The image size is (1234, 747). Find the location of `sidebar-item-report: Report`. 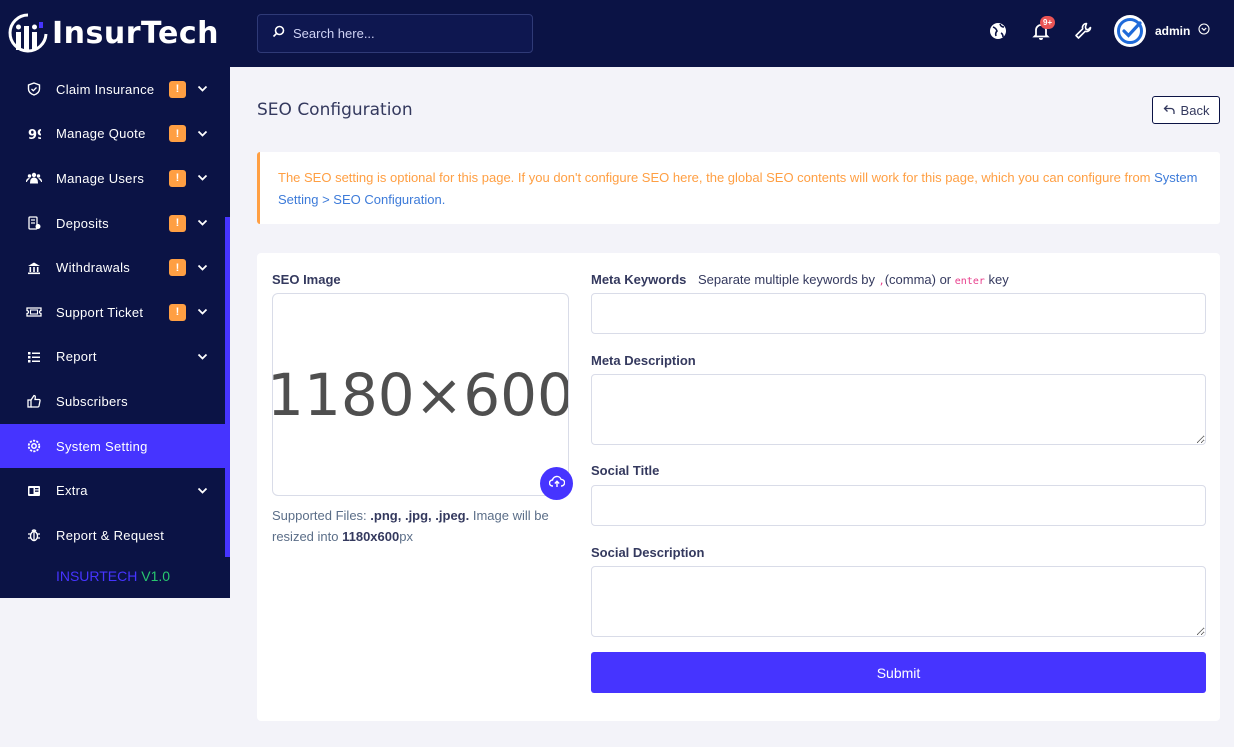

sidebar-item-report: Report is located at coordinates (115, 357).